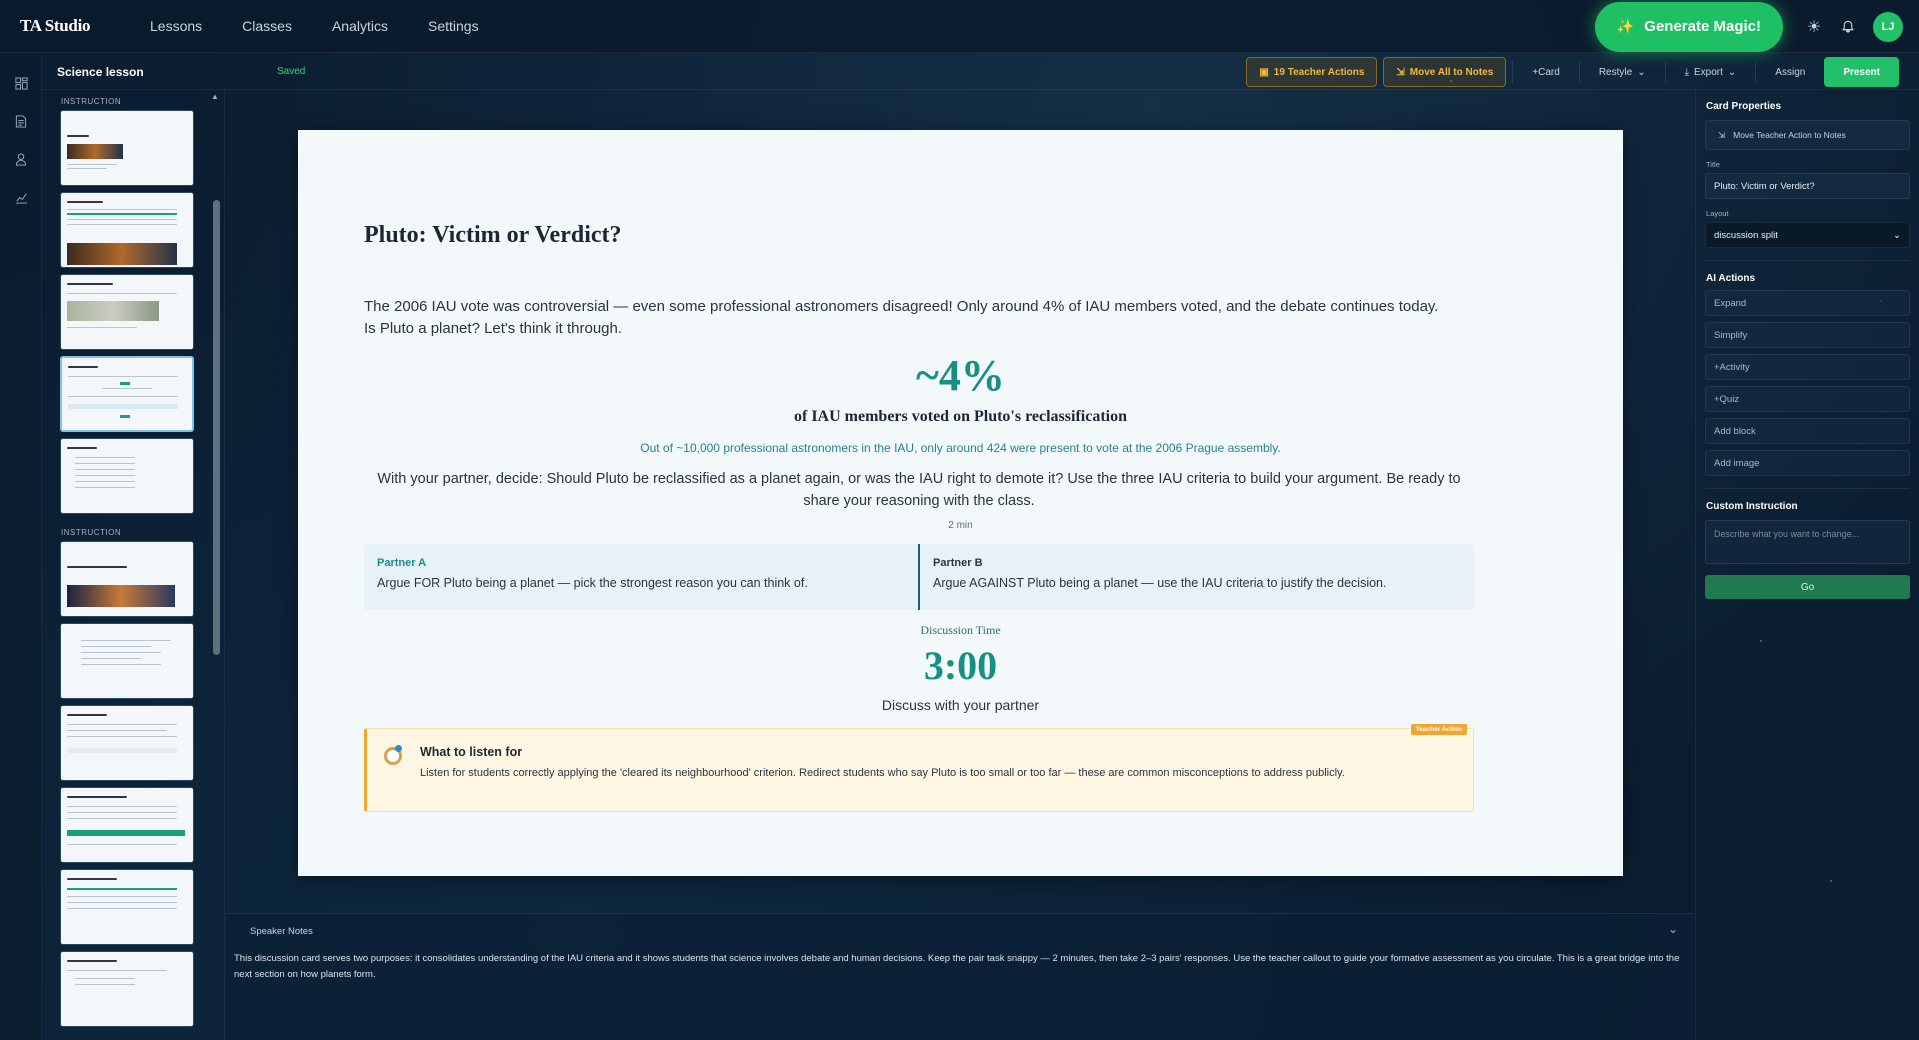  What do you see at coordinates (1546, 72) in the screenshot?
I see `add-card-button: +Card` at bounding box center [1546, 72].